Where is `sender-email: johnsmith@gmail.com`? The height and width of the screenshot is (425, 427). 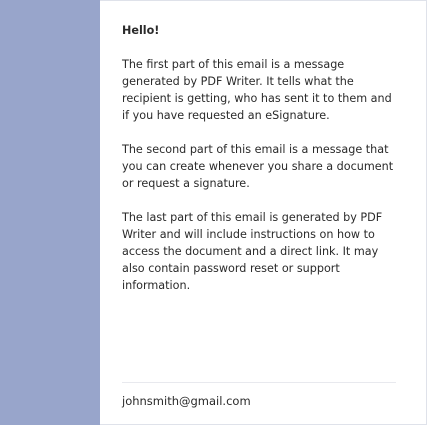 sender-email: johnsmith@gmail.com is located at coordinates (186, 401).